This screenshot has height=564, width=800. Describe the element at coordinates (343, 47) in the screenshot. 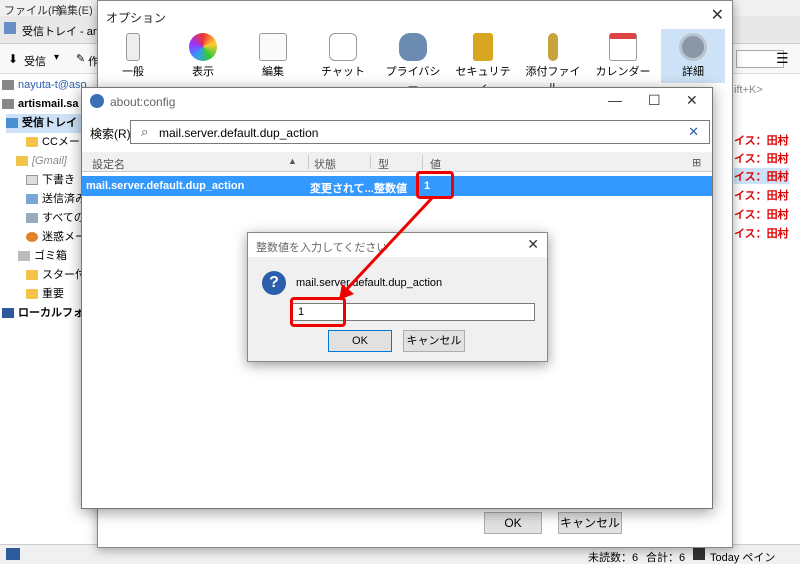

I see `chat-icon` at that location.